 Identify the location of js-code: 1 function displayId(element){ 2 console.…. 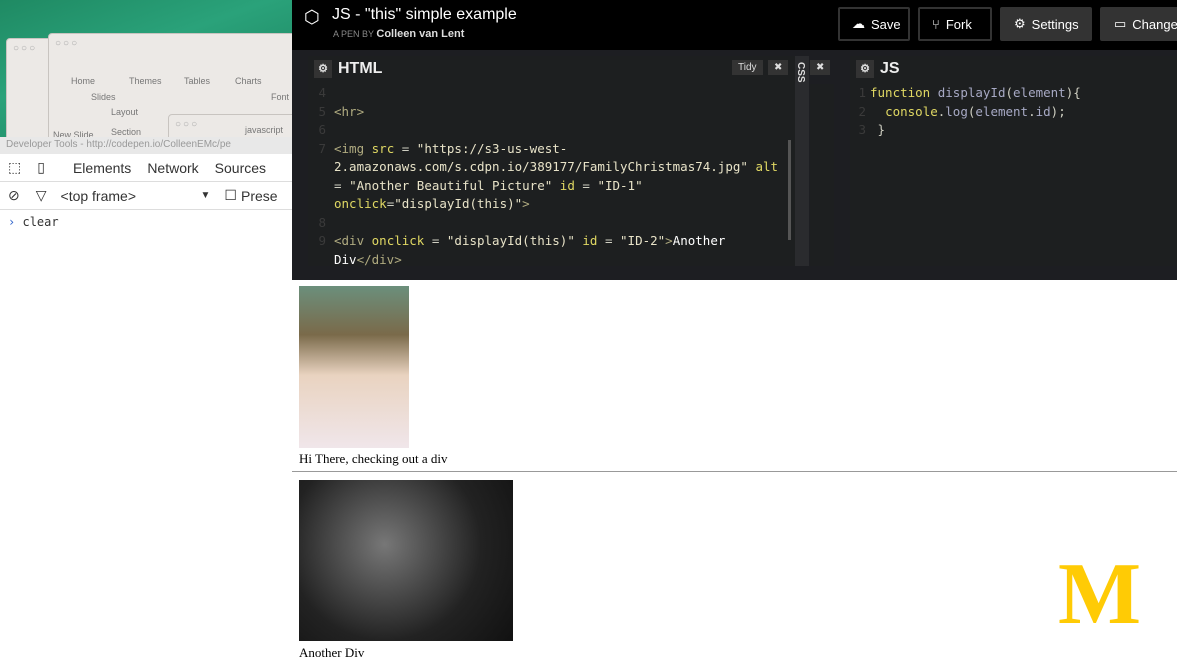
(1013, 112).